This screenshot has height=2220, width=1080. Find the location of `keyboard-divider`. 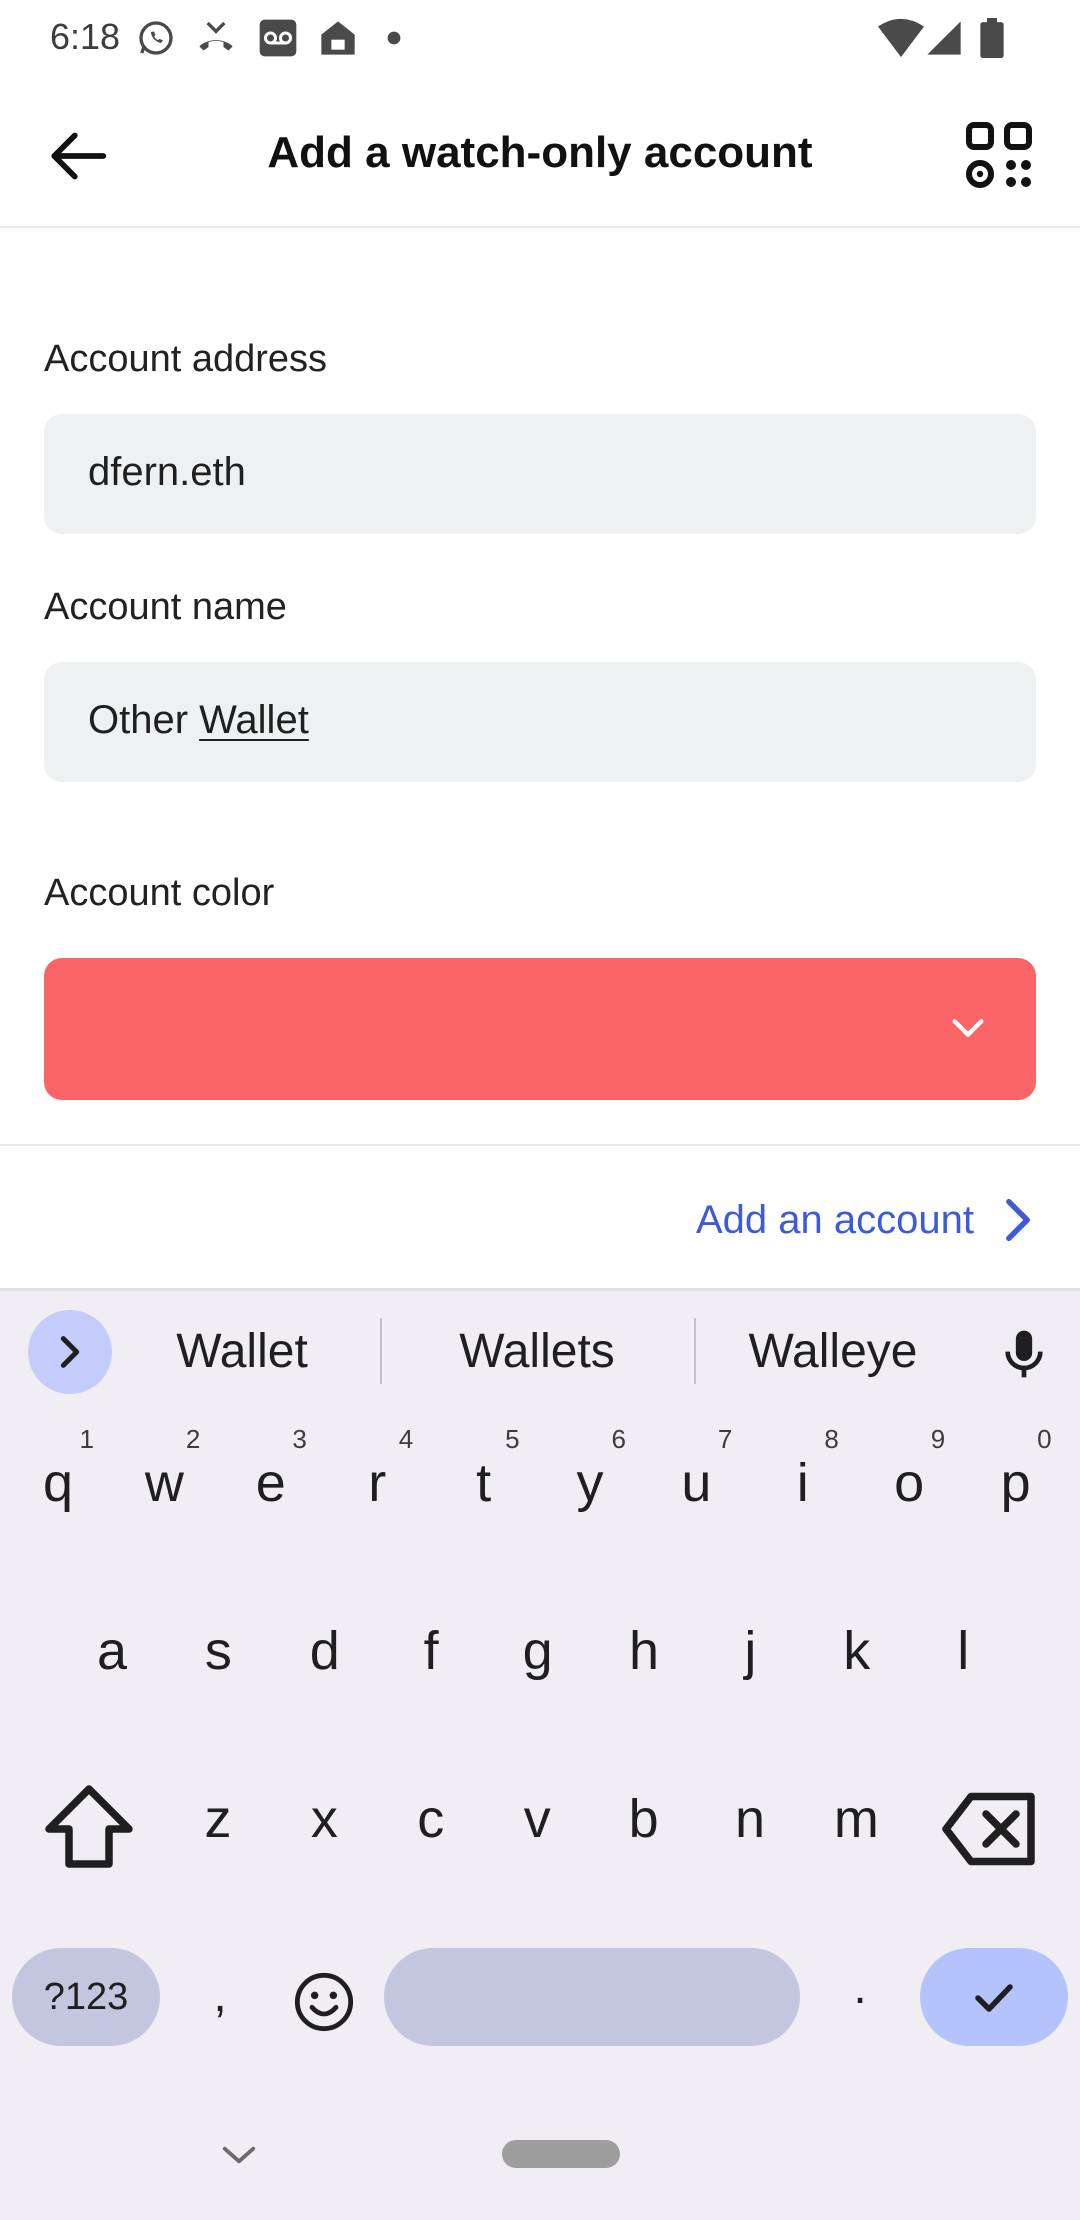

keyboard-divider is located at coordinates (540, 1289).